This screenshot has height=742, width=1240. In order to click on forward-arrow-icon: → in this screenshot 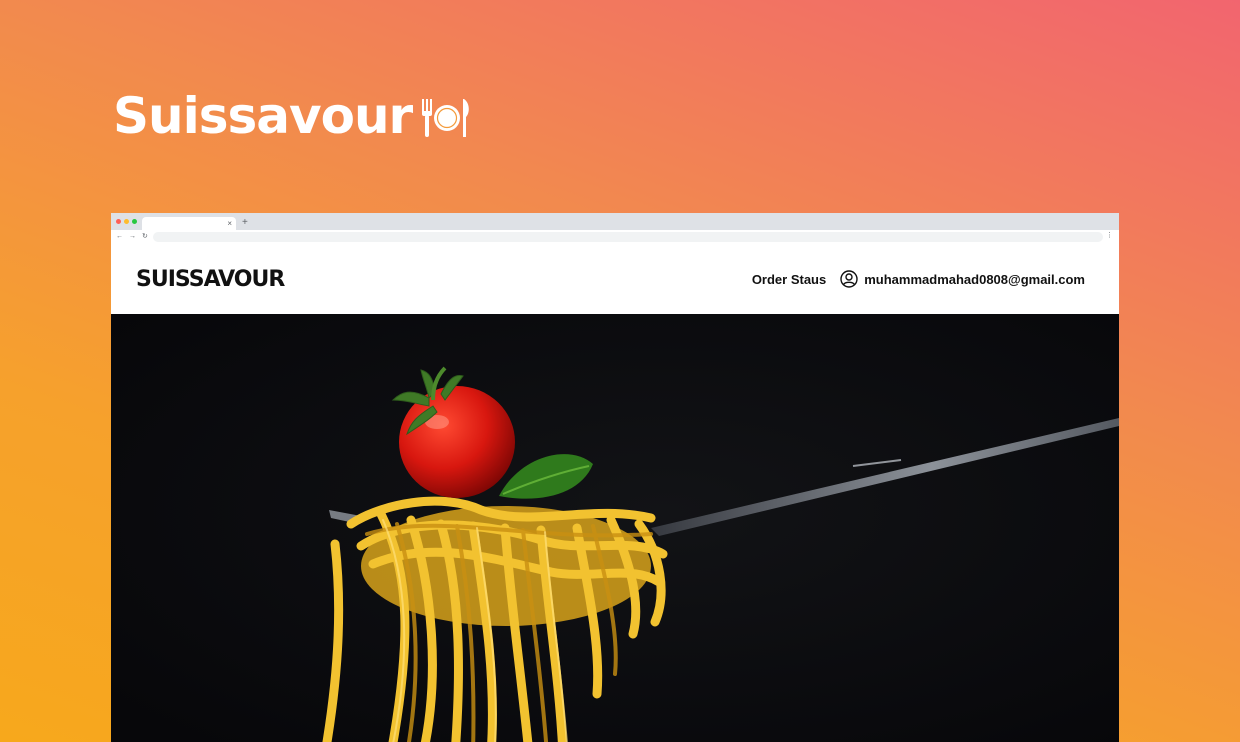, I will do `click(132, 237)`.